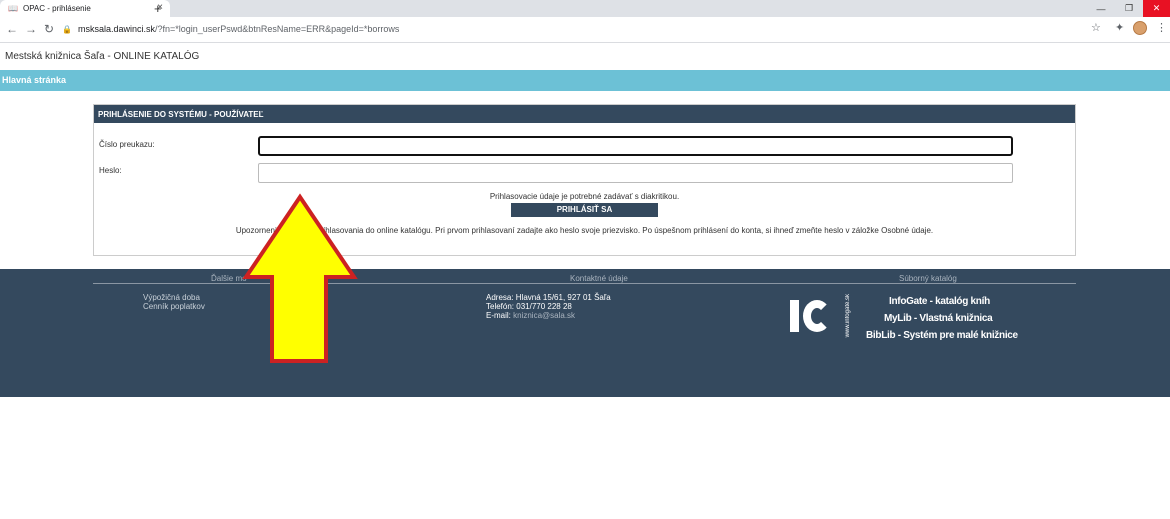  Describe the element at coordinates (1156, 8) in the screenshot. I see `close-window-button: ✕` at that location.